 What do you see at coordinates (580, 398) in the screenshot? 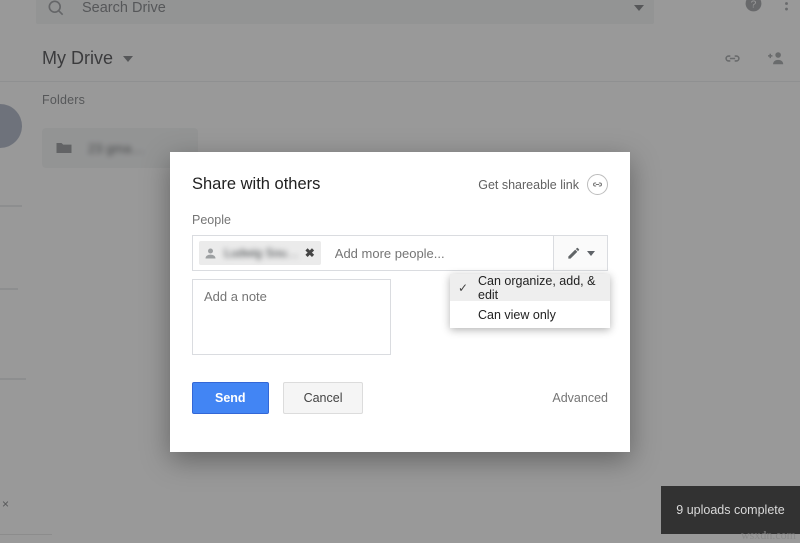
I see `advanced-link: Advanced` at bounding box center [580, 398].